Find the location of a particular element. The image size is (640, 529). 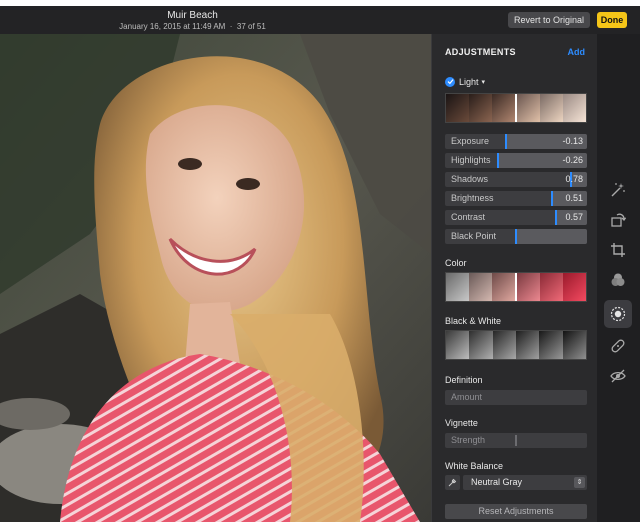

slider-label: Brightness is located at coordinates (472, 198).